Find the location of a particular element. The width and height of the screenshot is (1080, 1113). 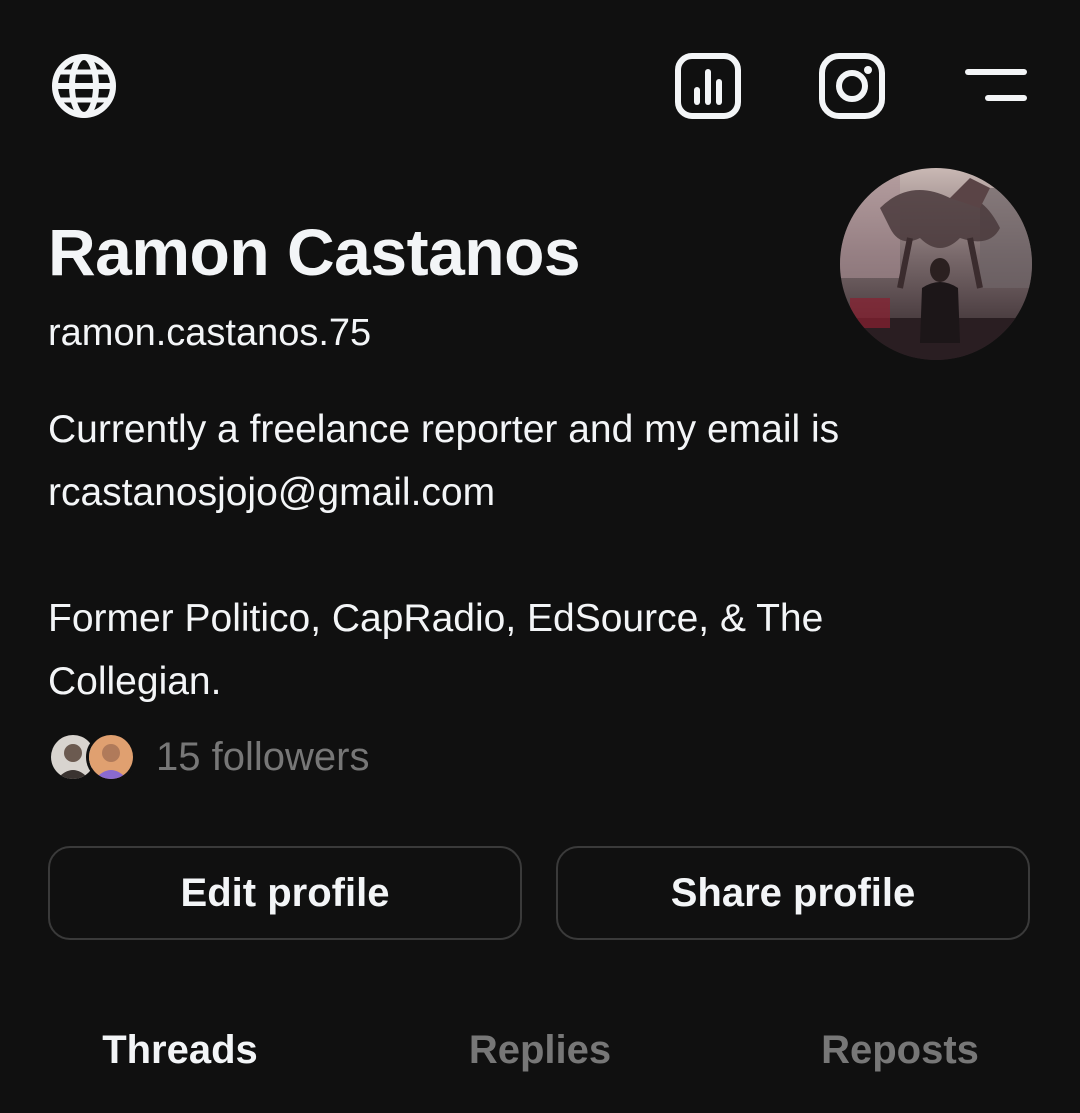

profile-tabs: Threads Replies Reposts is located at coordinates (540, 1061).